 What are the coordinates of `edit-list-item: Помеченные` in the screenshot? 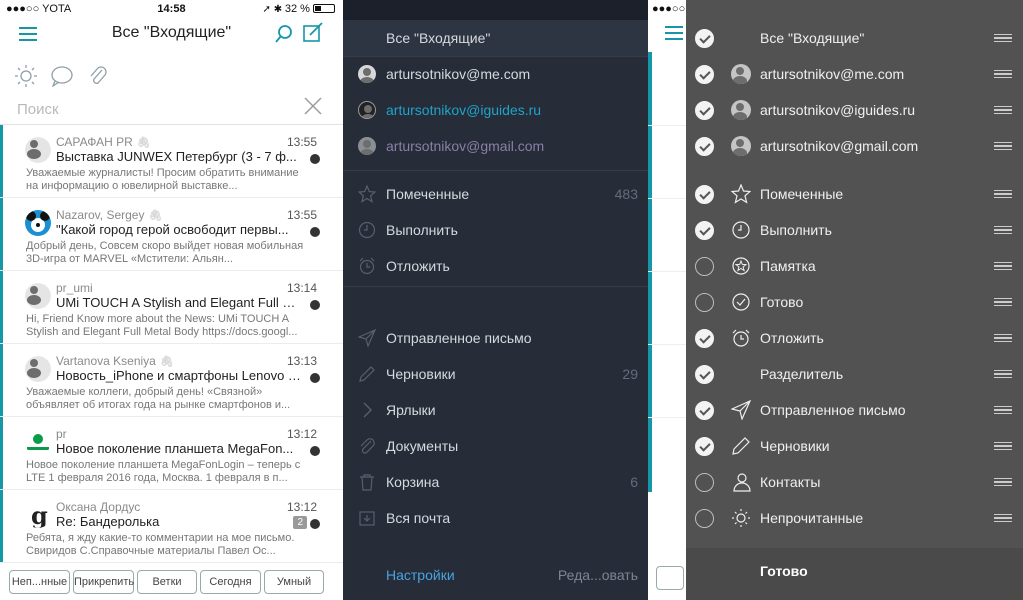 It's located at (854, 194).